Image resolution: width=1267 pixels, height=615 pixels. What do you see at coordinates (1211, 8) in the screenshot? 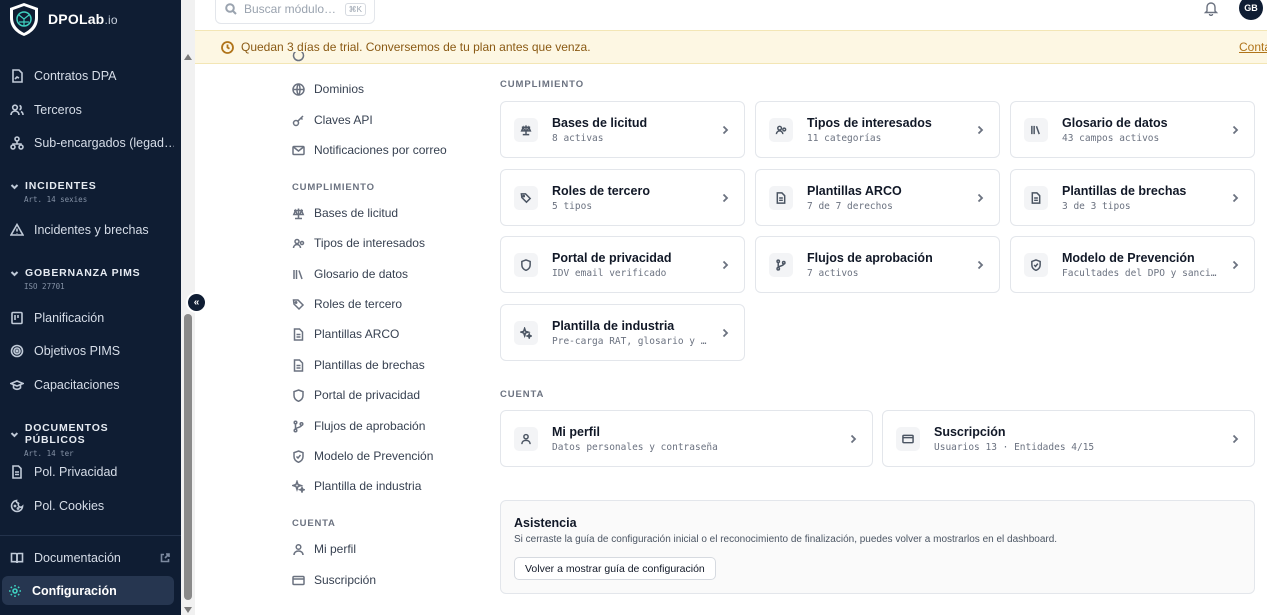
I see `bell-icon` at bounding box center [1211, 8].